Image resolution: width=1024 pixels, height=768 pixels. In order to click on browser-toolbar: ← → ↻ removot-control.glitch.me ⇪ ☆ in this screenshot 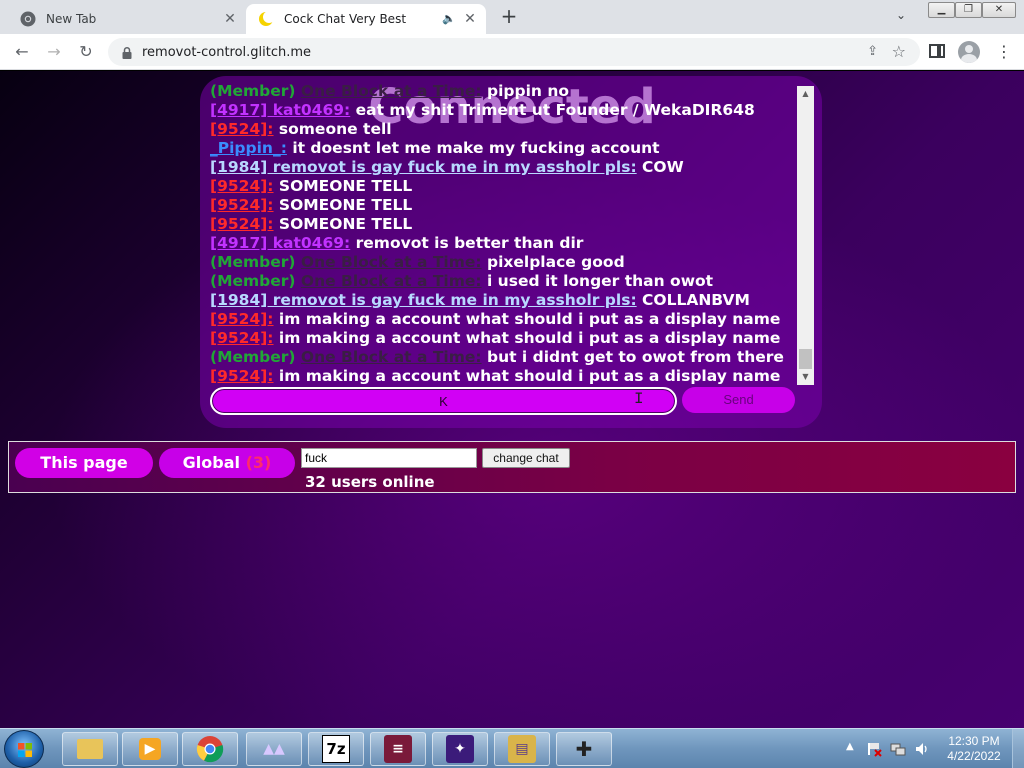, I will do `click(512, 52)`.